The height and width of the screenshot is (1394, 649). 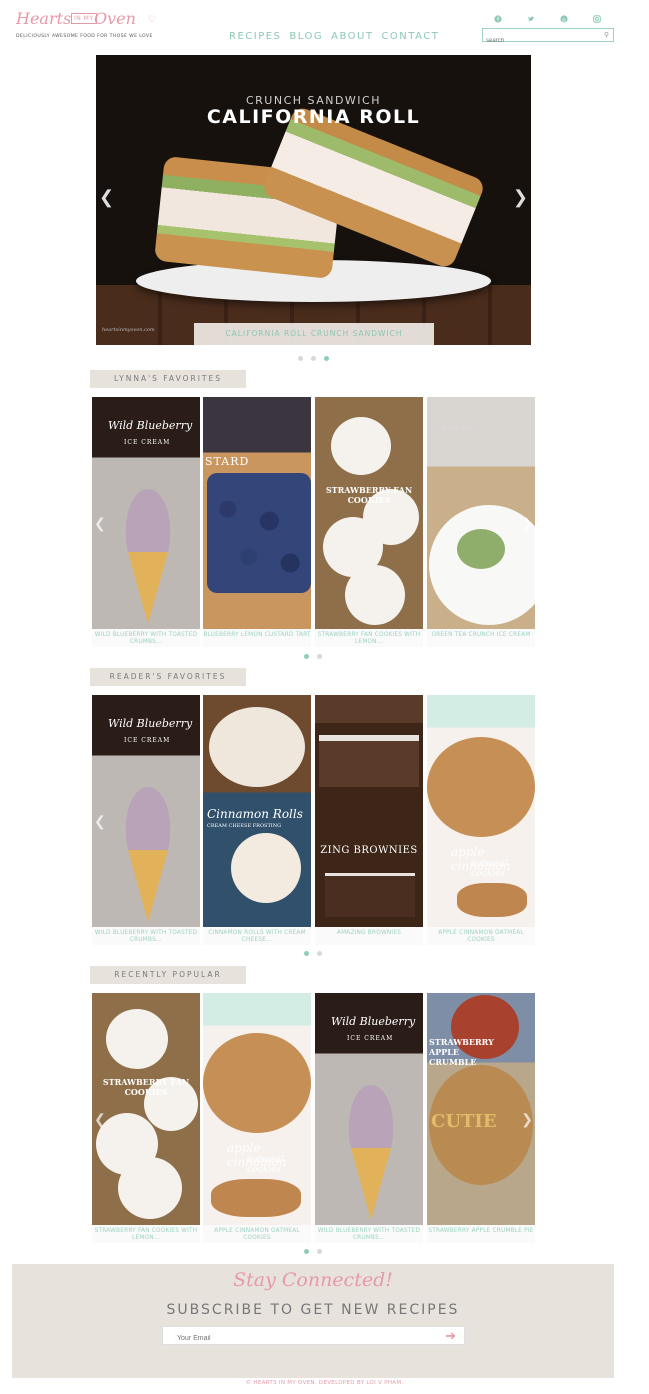 I want to click on facebook-icon: f, so click(x=498, y=20).